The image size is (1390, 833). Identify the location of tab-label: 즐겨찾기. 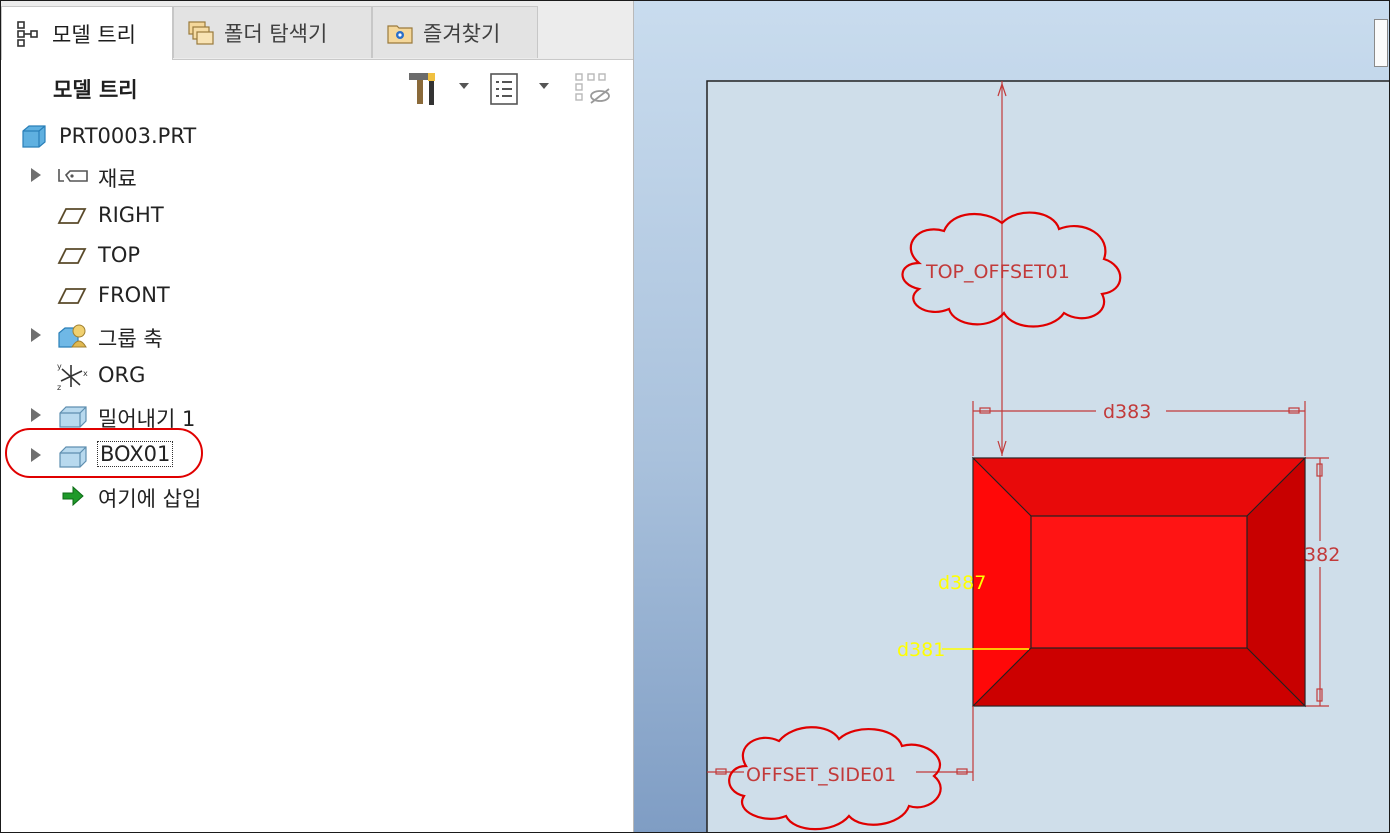
(462, 33).